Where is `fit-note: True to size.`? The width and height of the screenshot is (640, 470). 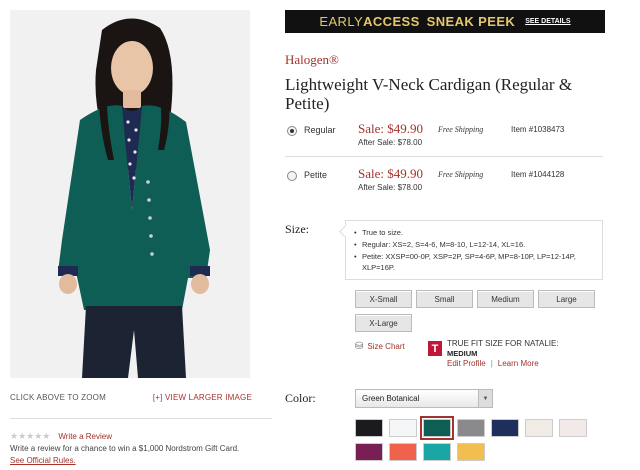
fit-note: True to size. is located at coordinates (474, 232).